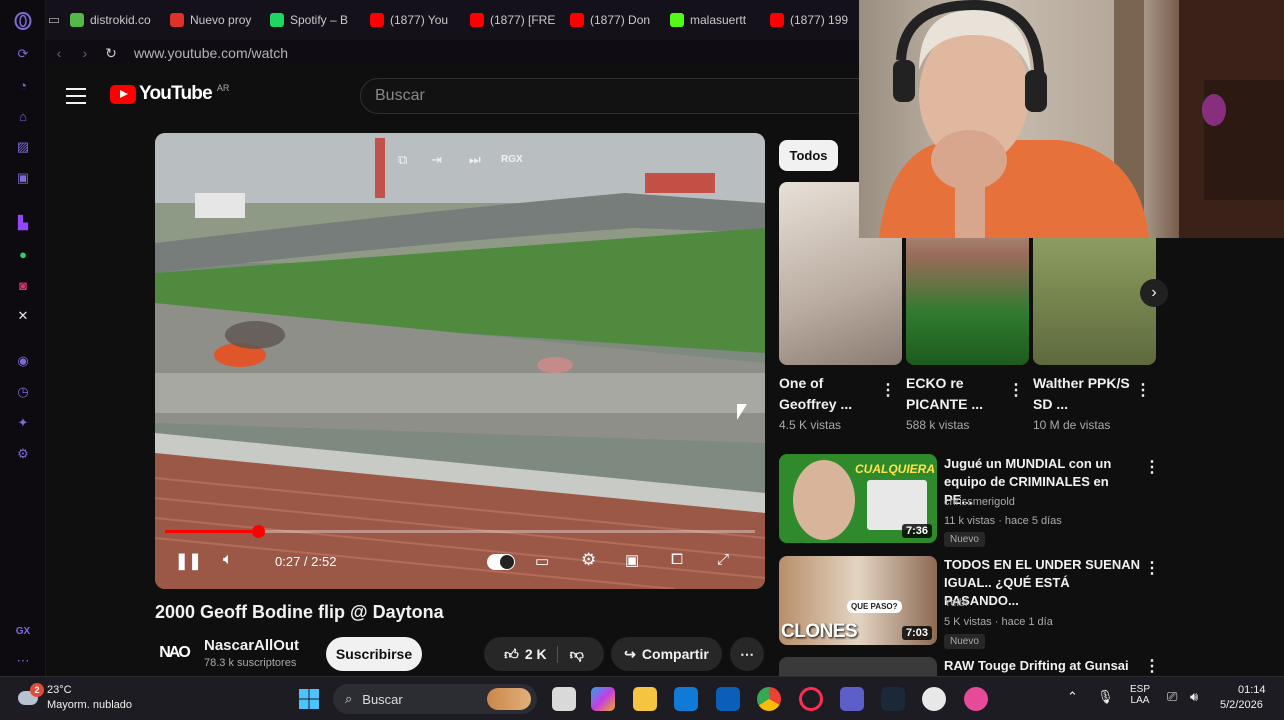  I want to click on rec-channel-1: chrissmerigold, so click(979, 502).